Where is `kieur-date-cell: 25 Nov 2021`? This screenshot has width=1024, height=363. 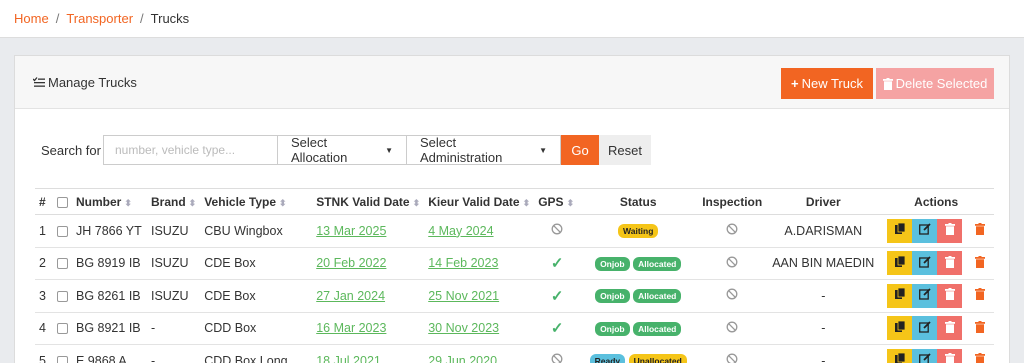 kieur-date-cell: 25 Nov 2021 is located at coordinates (479, 296).